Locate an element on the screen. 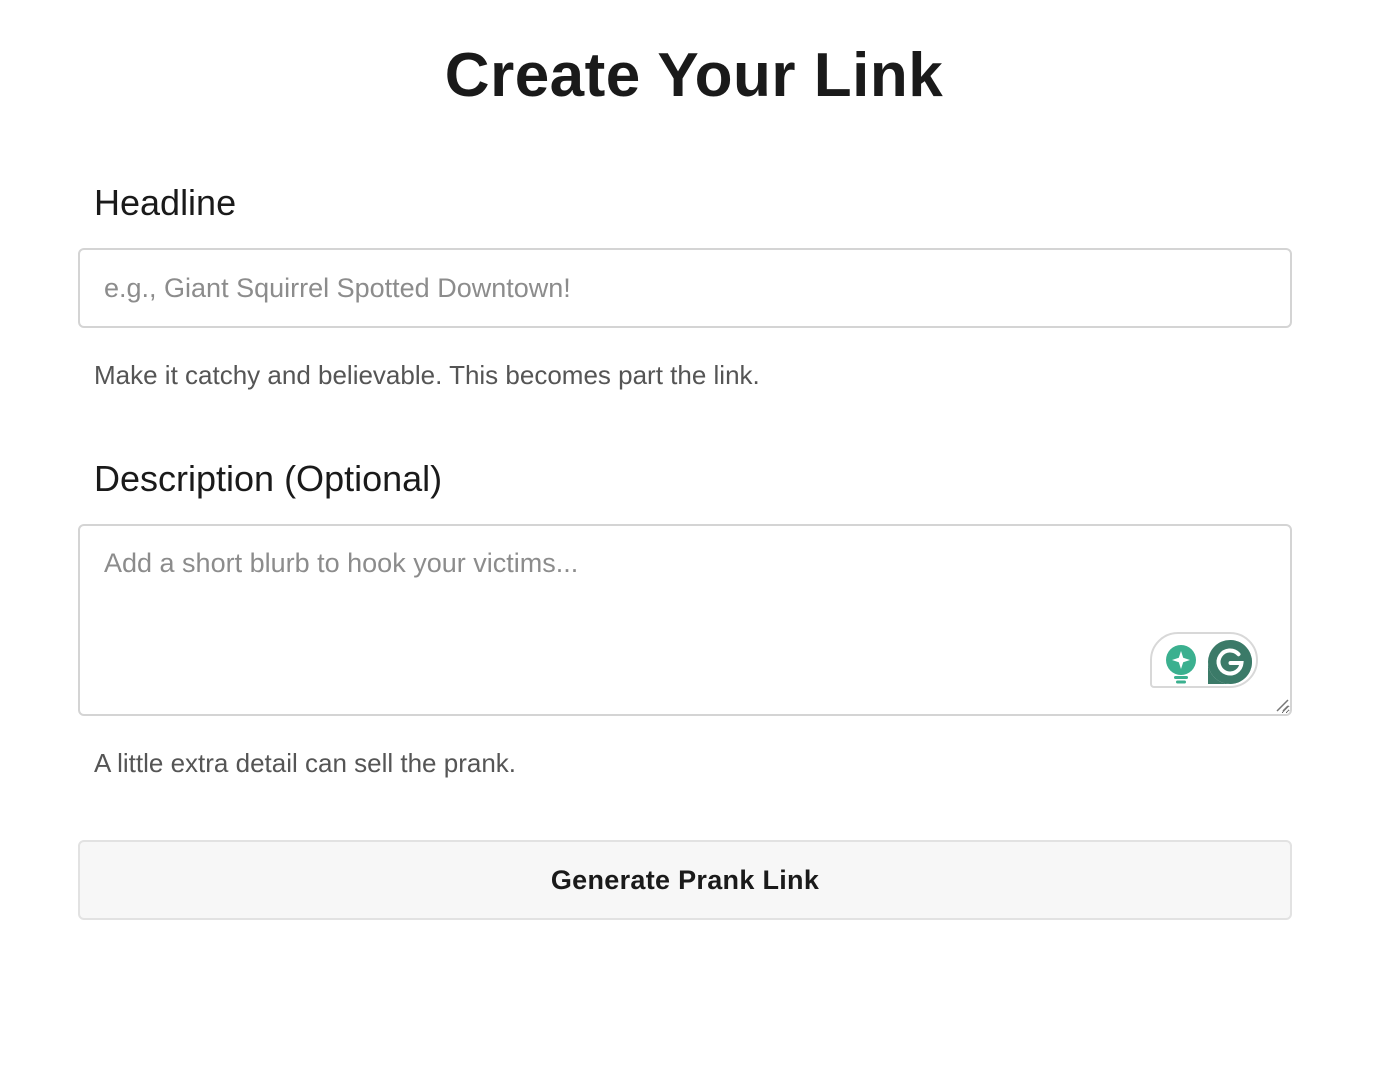  grammarly-g-icon is located at coordinates (1230, 662).